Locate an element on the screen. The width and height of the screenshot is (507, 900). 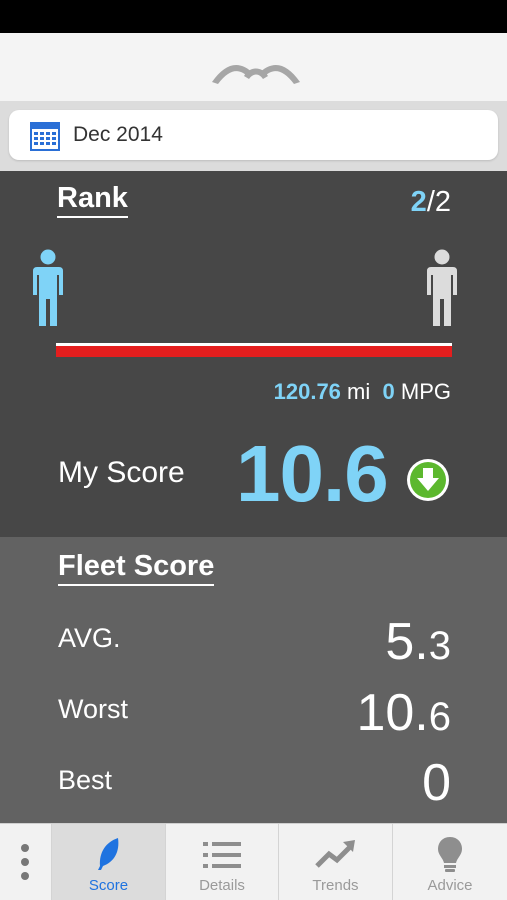
fleet-score-title: Fleet Score is located at coordinates (136, 567).